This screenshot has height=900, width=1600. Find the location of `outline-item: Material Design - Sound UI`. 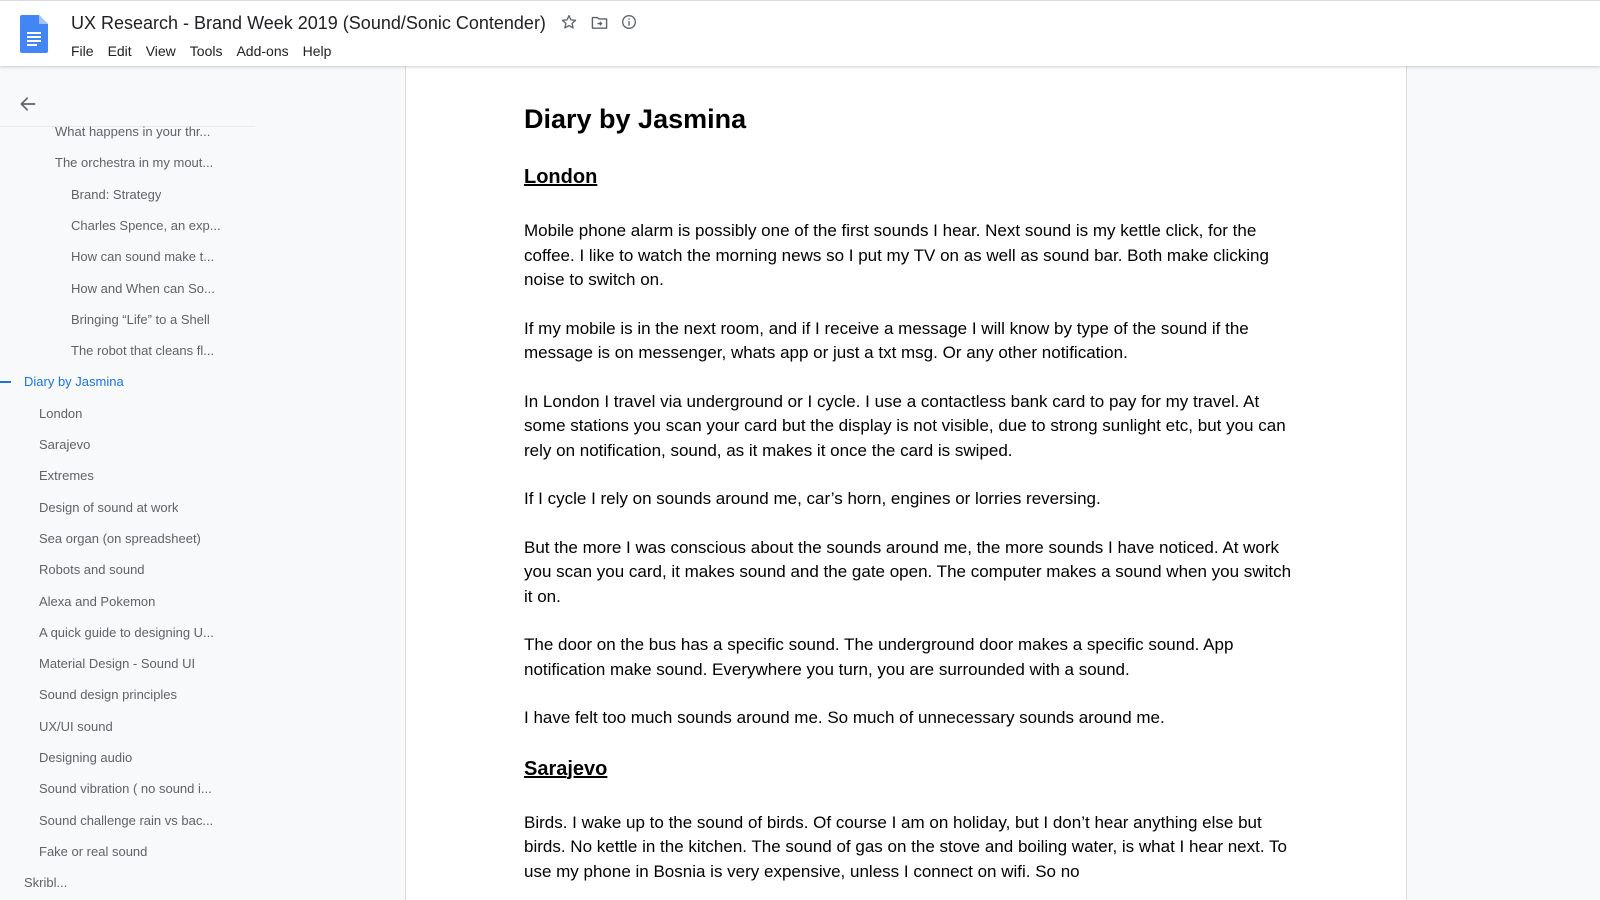

outline-item: Material Design - Sound UI is located at coordinates (117, 663).